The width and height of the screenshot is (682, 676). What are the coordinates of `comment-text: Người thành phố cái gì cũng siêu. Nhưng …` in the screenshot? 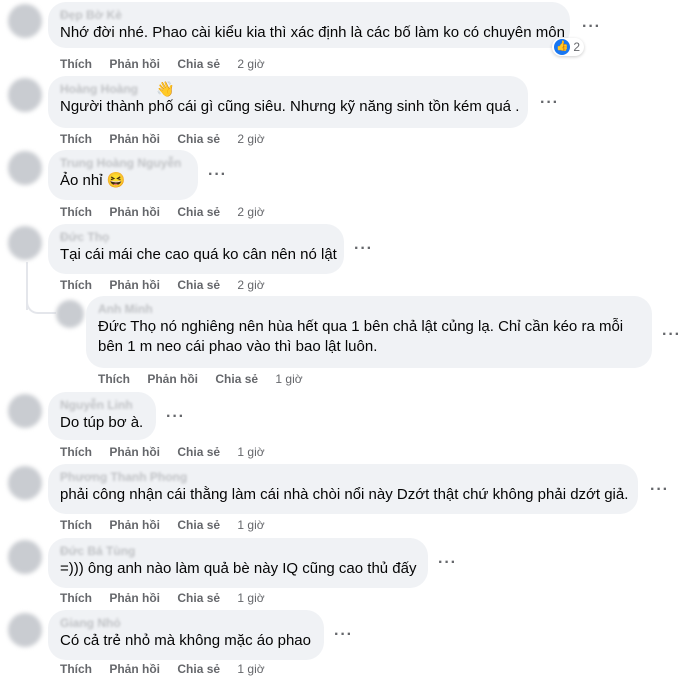 It's located at (290, 106).